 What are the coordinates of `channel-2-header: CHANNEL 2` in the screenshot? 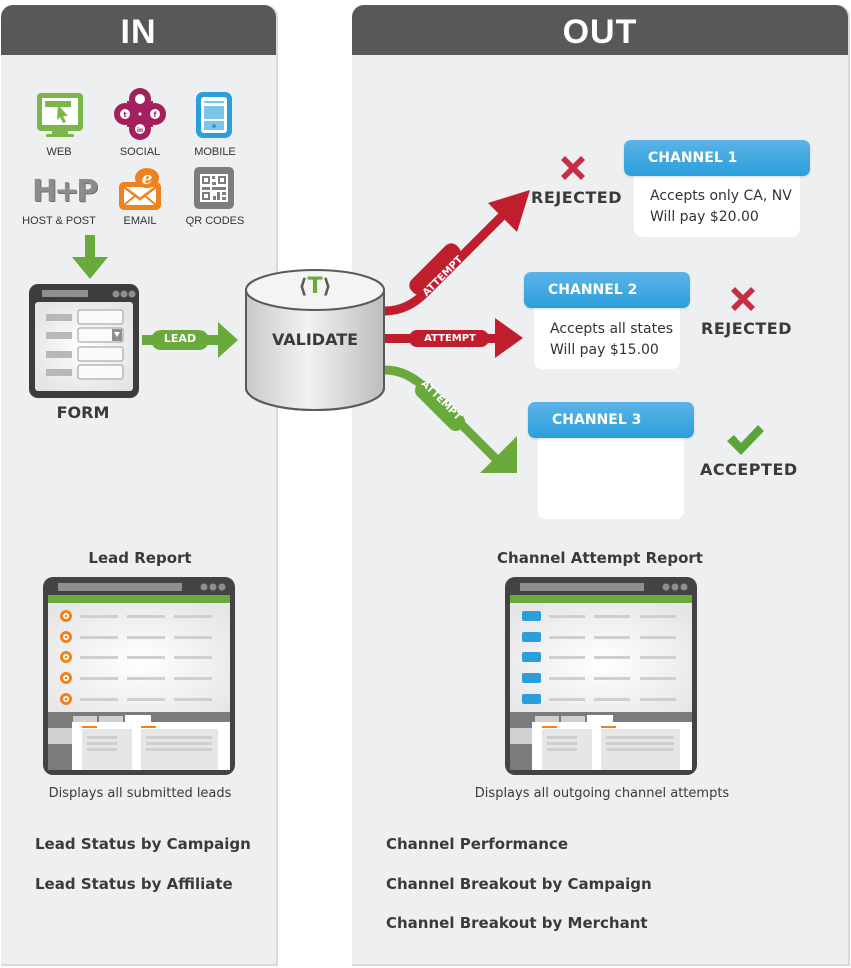 It's located at (607, 290).